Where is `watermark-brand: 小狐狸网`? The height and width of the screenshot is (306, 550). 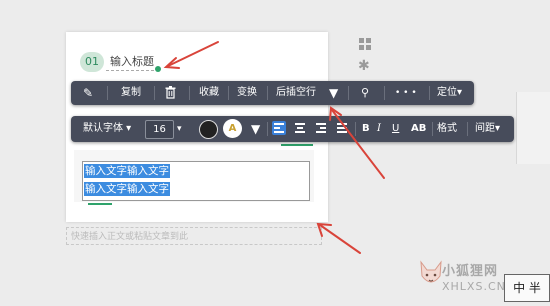
watermark-brand: 小狐狸网 is located at coordinates (470, 271).